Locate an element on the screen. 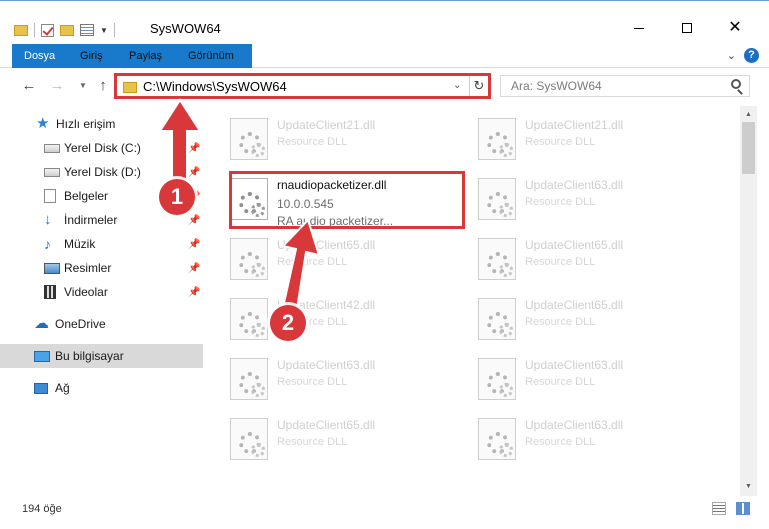  large-icons-view-icon is located at coordinates (743, 508).